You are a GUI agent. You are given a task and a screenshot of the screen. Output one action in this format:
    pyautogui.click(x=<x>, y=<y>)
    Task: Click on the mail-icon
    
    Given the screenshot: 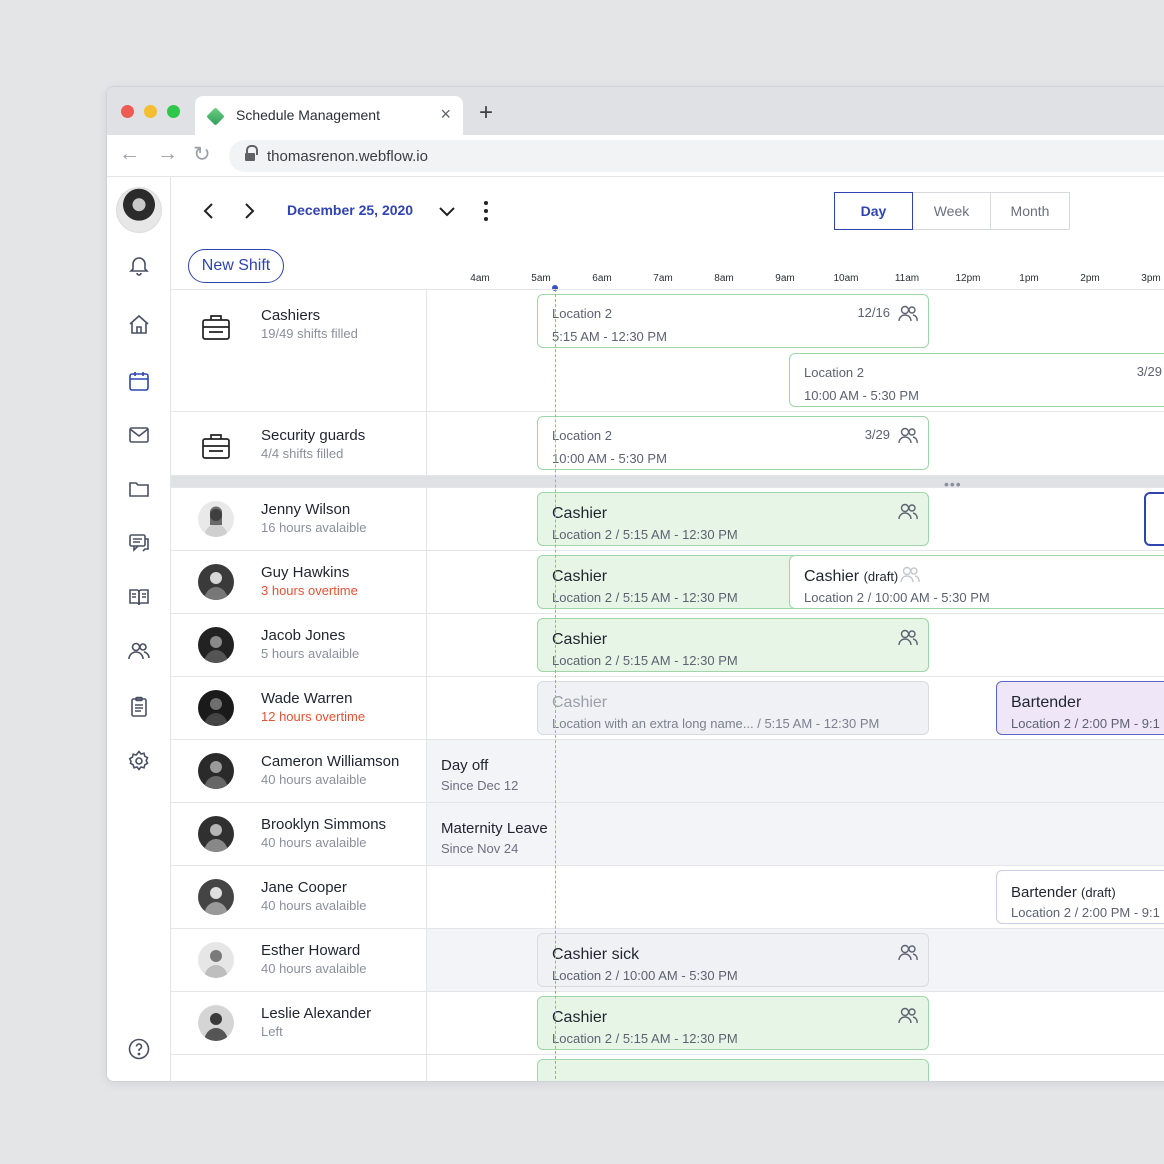 What is the action you would take?
    pyautogui.click(x=139, y=435)
    